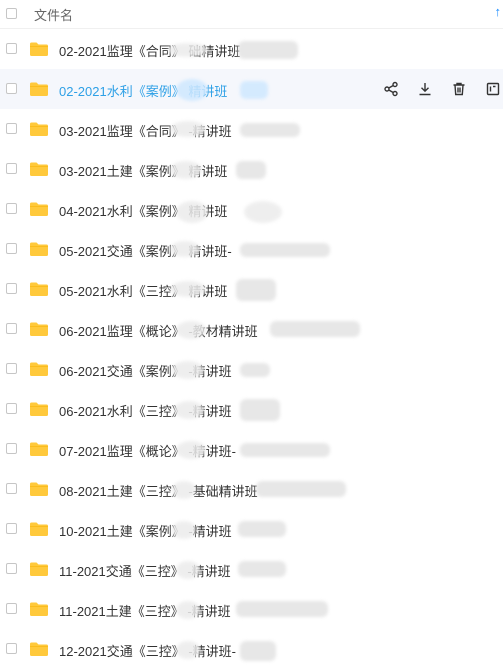 The height and width of the screenshot is (671, 503). Describe the element at coordinates (145, 370) in the screenshot. I see `file-name: 06-2021交通《案例》 -精讲班` at that location.